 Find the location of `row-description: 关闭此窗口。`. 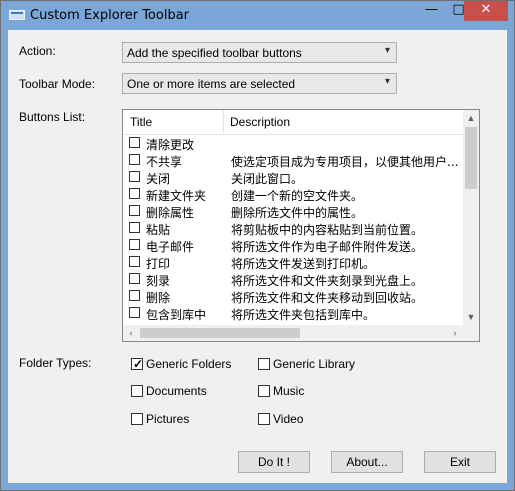

row-description: 关闭此窗口。 is located at coordinates (267, 179).